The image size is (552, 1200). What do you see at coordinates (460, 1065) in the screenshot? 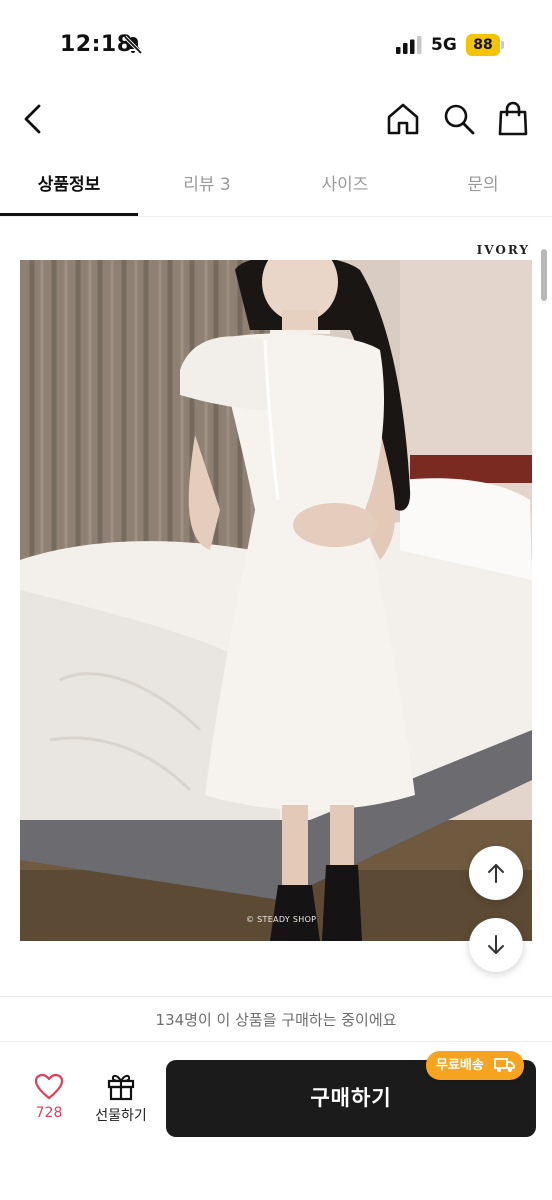
I see `free-shipping-label: 무료배송` at bounding box center [460, 1065].